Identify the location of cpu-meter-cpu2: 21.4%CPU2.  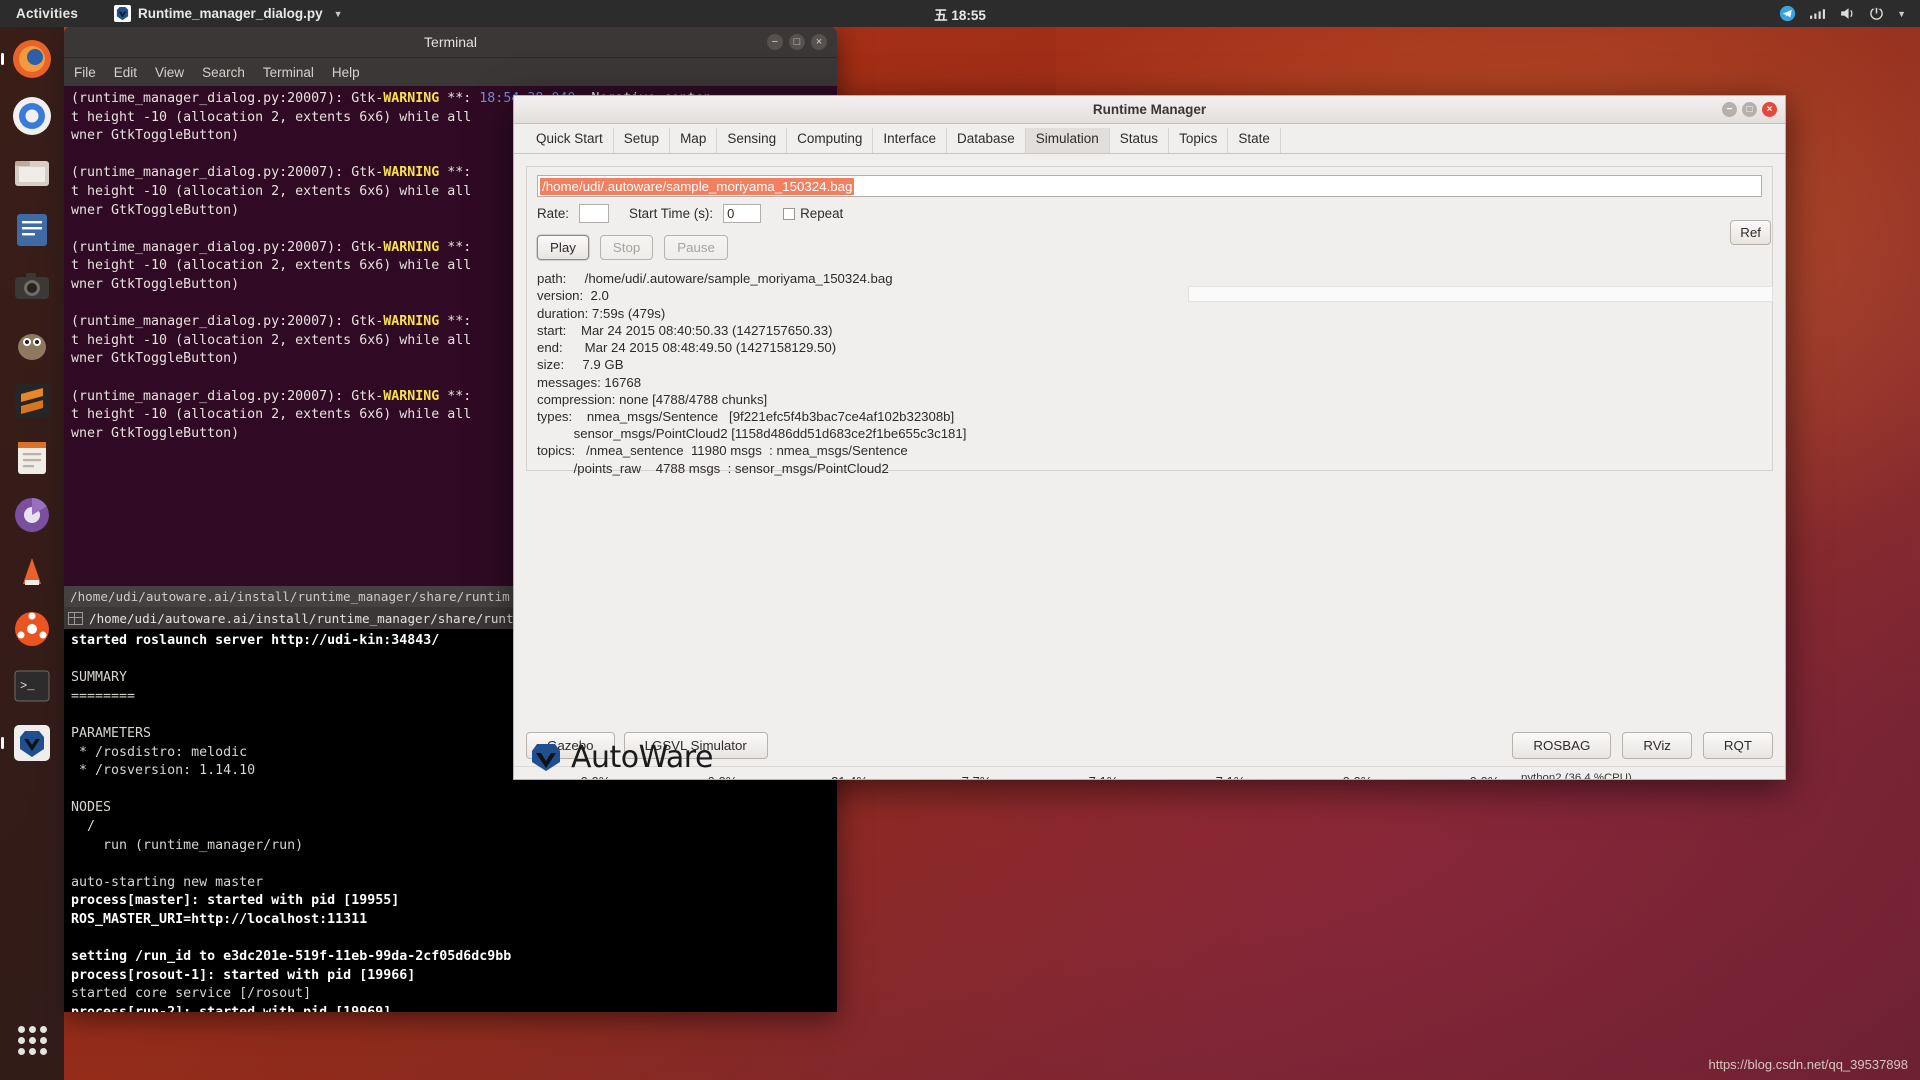
(849, 776).